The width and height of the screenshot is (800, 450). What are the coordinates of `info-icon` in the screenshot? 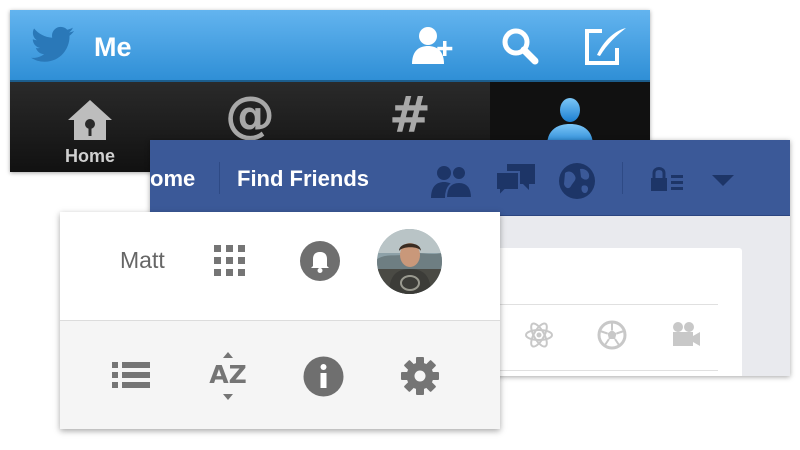 It's located at (323, 376).